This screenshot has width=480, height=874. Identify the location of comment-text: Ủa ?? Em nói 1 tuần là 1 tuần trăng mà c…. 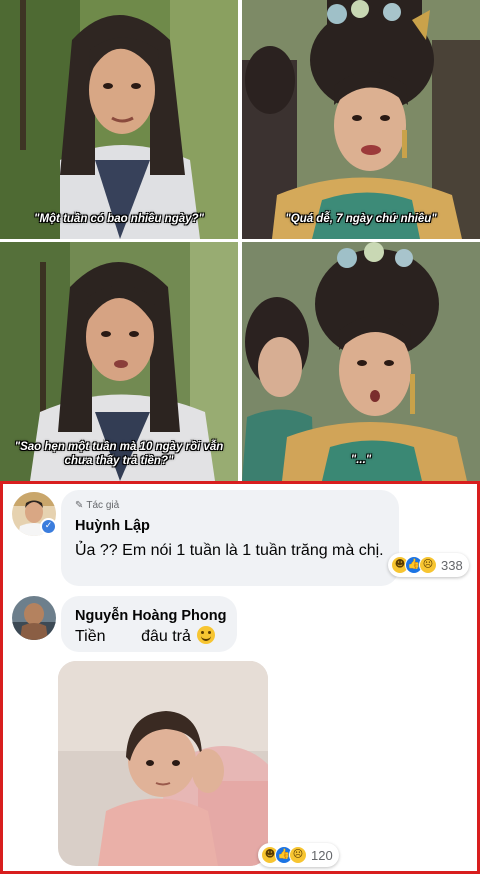
(229, 550).